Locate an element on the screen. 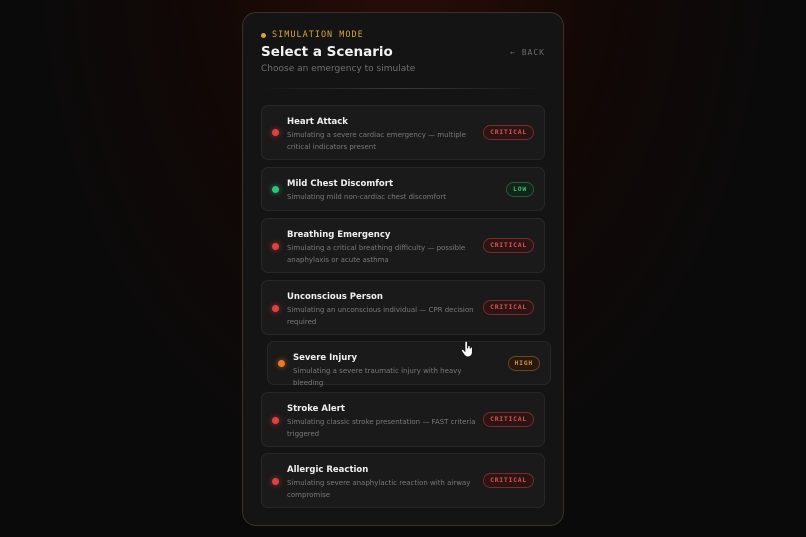 The height and width of the screenshot is (537, 806). scenario-name: Severe Injury is located at coordinates (325, 358).